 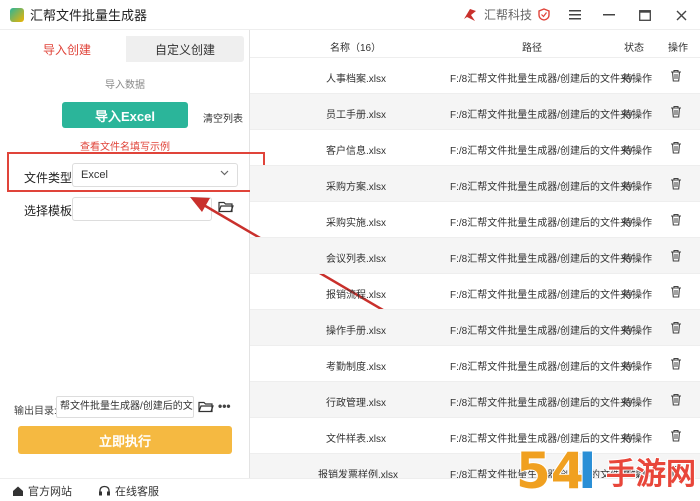 I want to click on menu-icon, so click(x=575, y=15).